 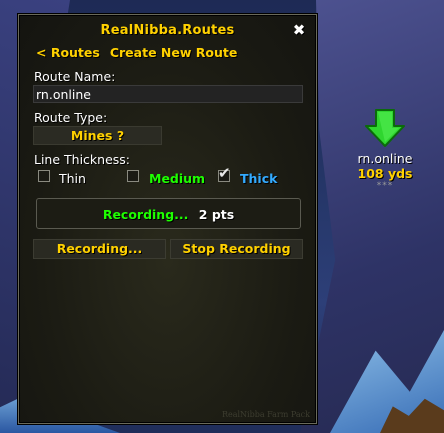 I want to click on close-icon: ✖, so click(x=299, y=30).